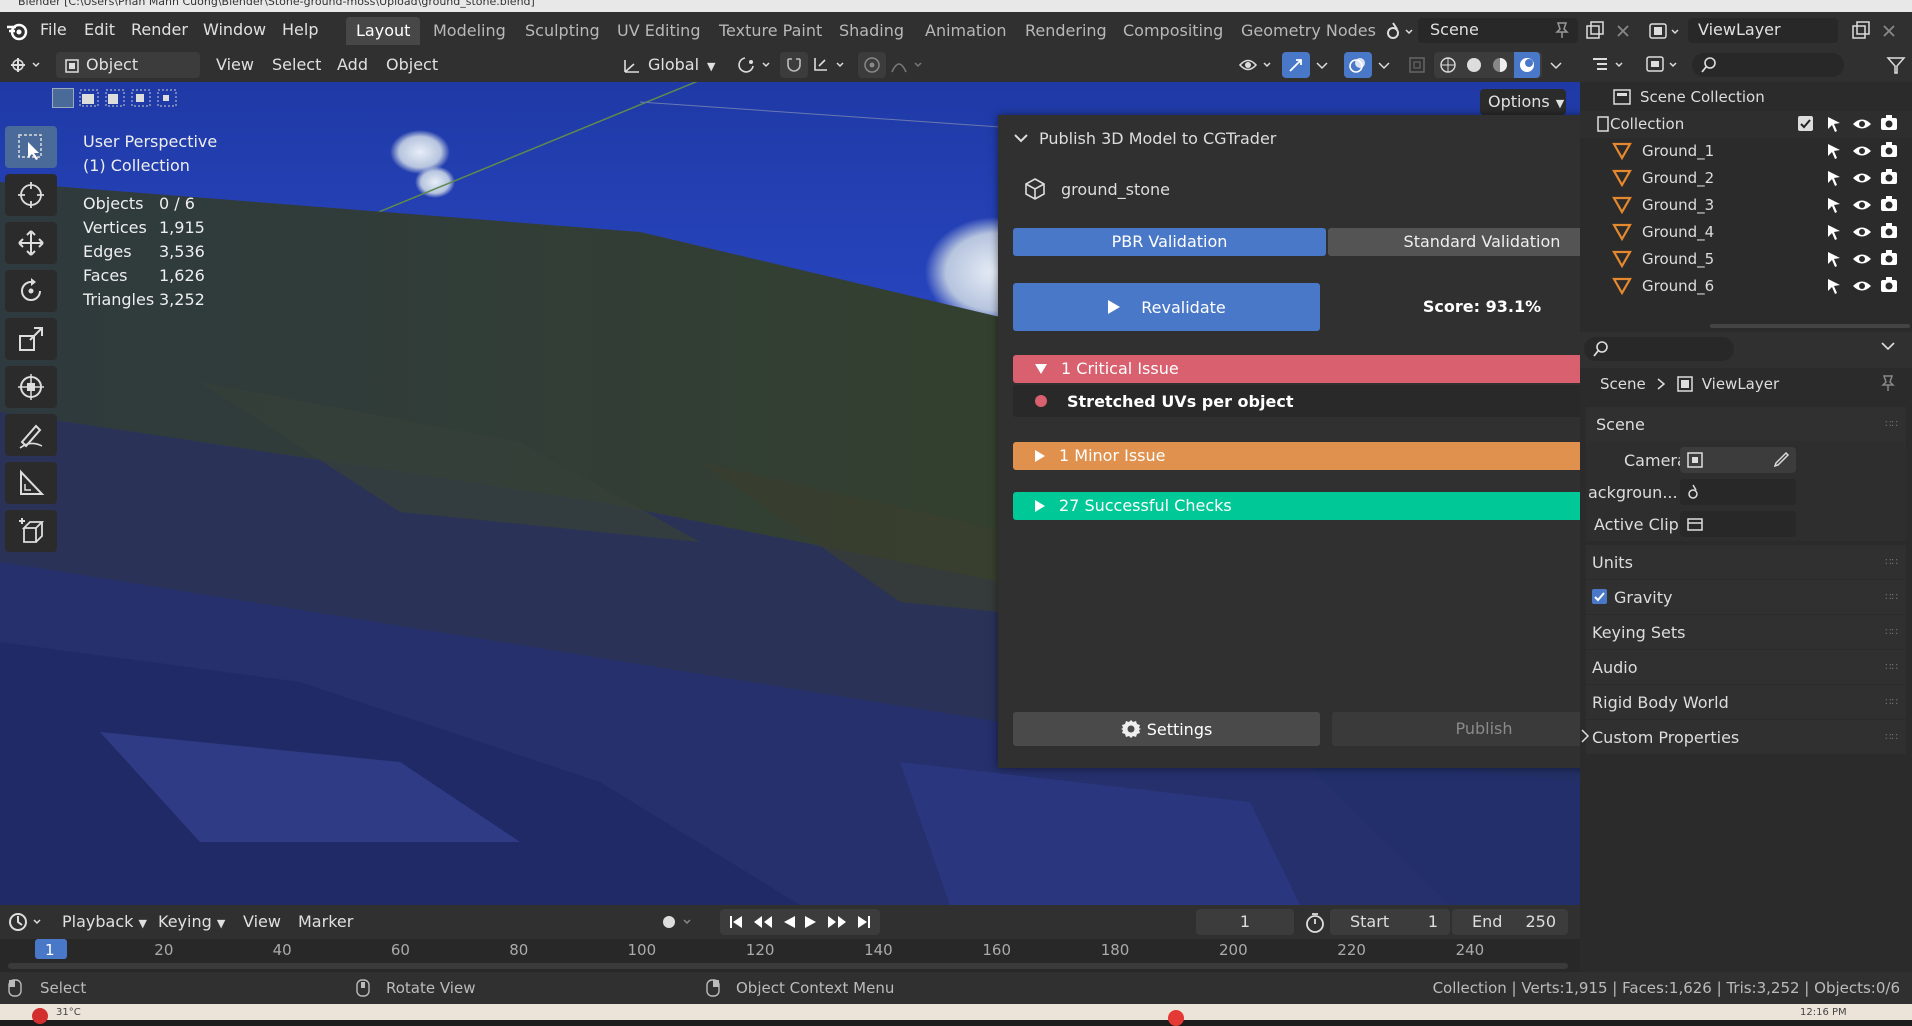 Image resolution: width=1912 pixels, height=1026 pixels. I want to click on menu-window: Window, so click(234, 30).